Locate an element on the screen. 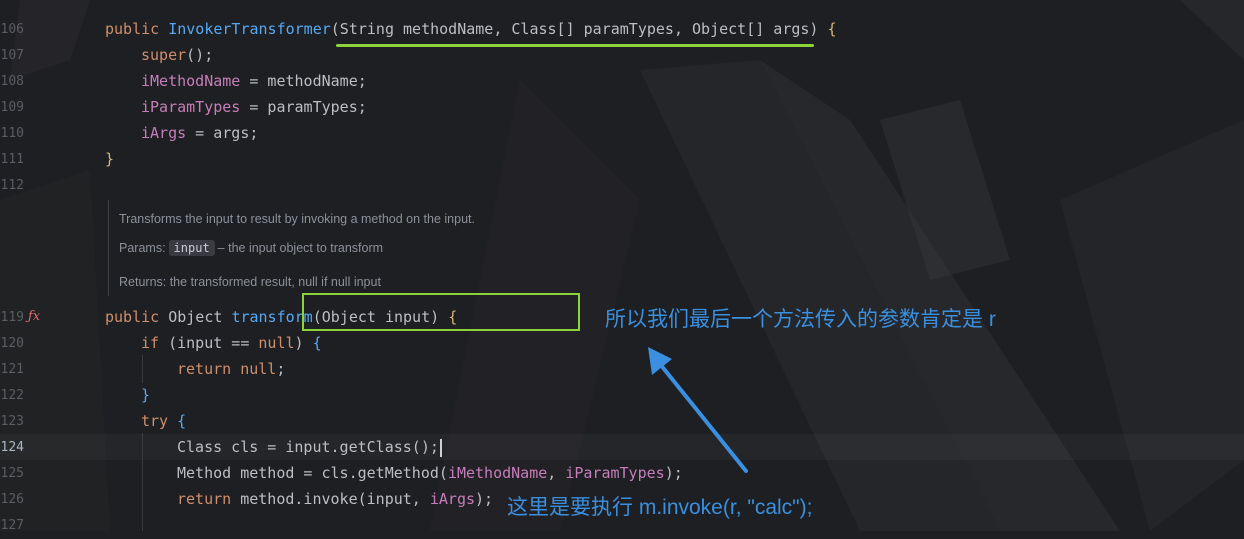 The width and height of the screenshot is (1244, 539). line-number: 110 is located at coordinates (12, 133).